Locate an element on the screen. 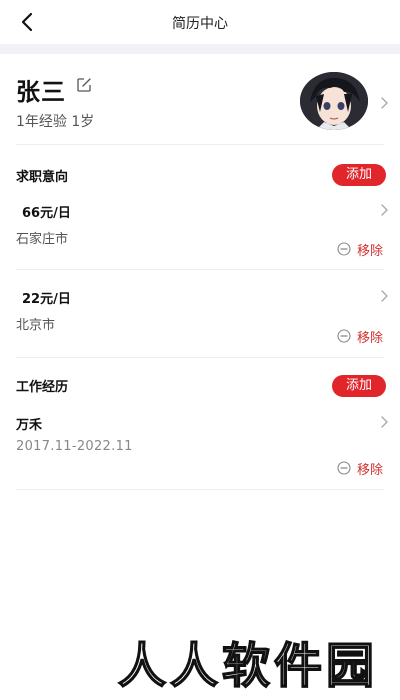 The height and width of the screenshot is (700, 400). intent-city: 北京市 is located at coordinates (36, 325).